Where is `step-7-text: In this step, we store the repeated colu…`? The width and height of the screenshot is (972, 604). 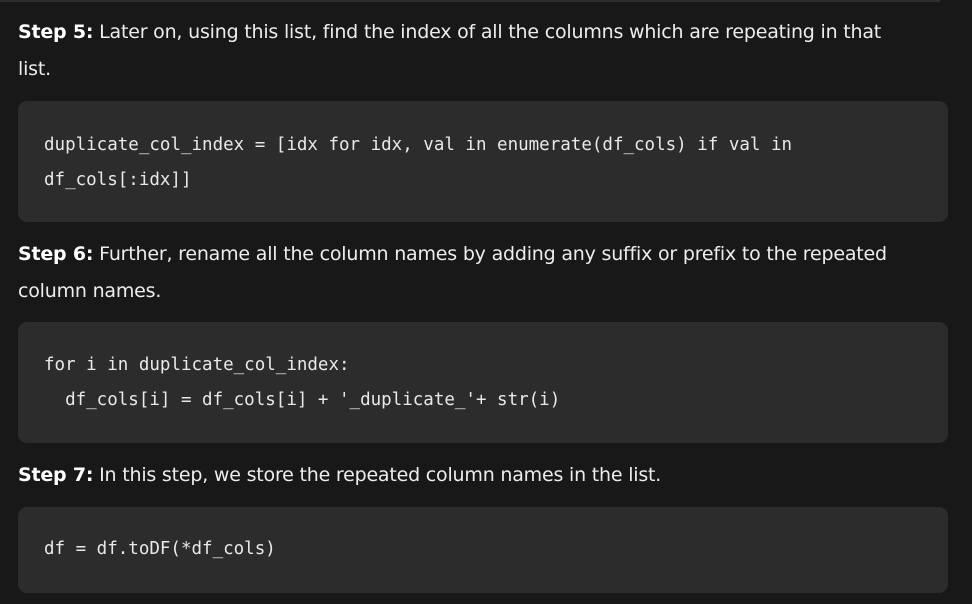 step-7-text: In this step, we store the repeated colu… is located at coordinates (377, 475).